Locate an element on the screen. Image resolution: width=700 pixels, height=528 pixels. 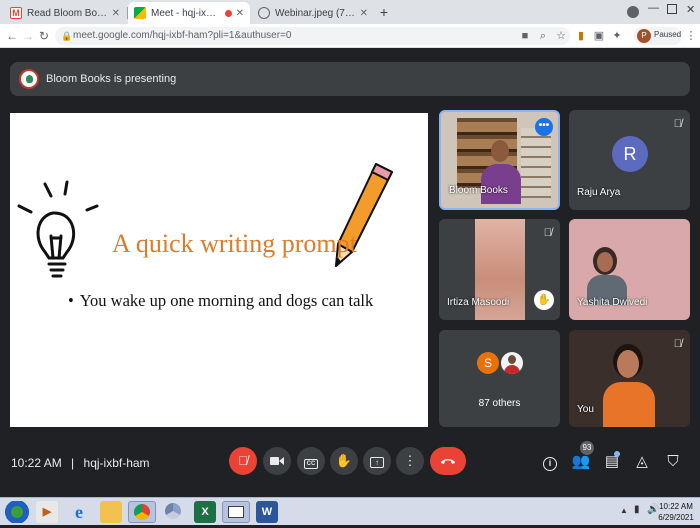
media-player-icon: ▶ is located at coordinates (47, 512).